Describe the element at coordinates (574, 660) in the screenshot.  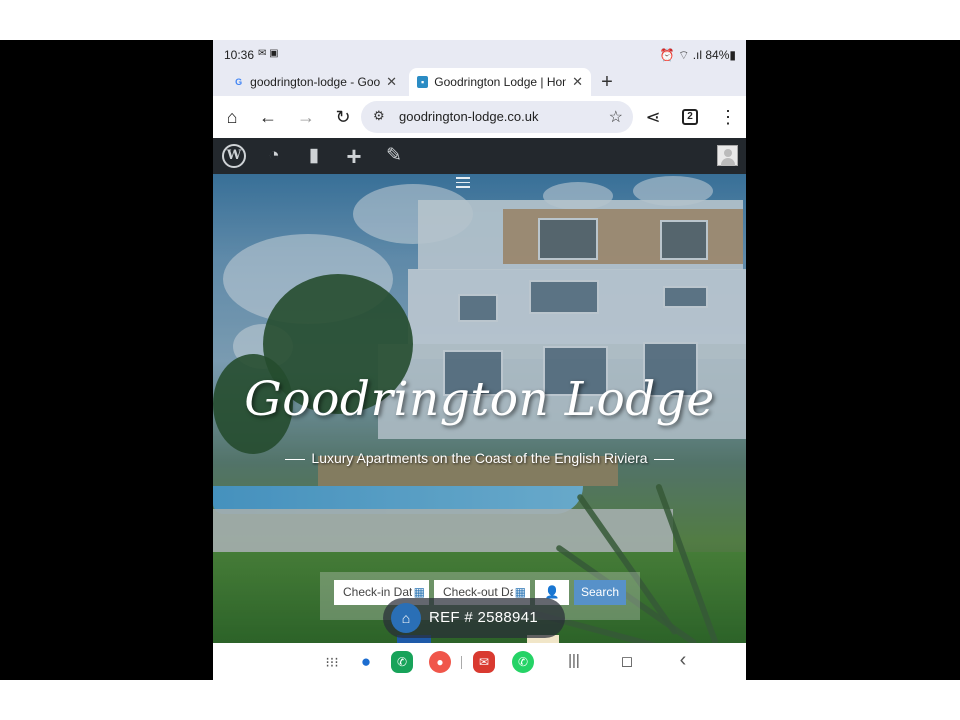
I see `recents-button: |||` at that location.